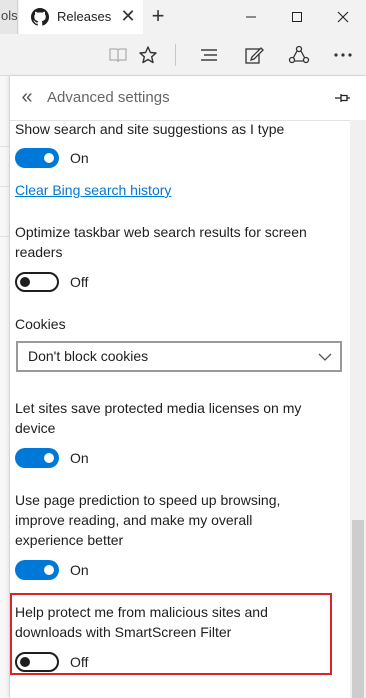 This screenshot has height=698, width=366. What do you see at coordinates (325, 357) in the screenshot?
I see `chevron-down-icon` at bounding box center [325, 357].